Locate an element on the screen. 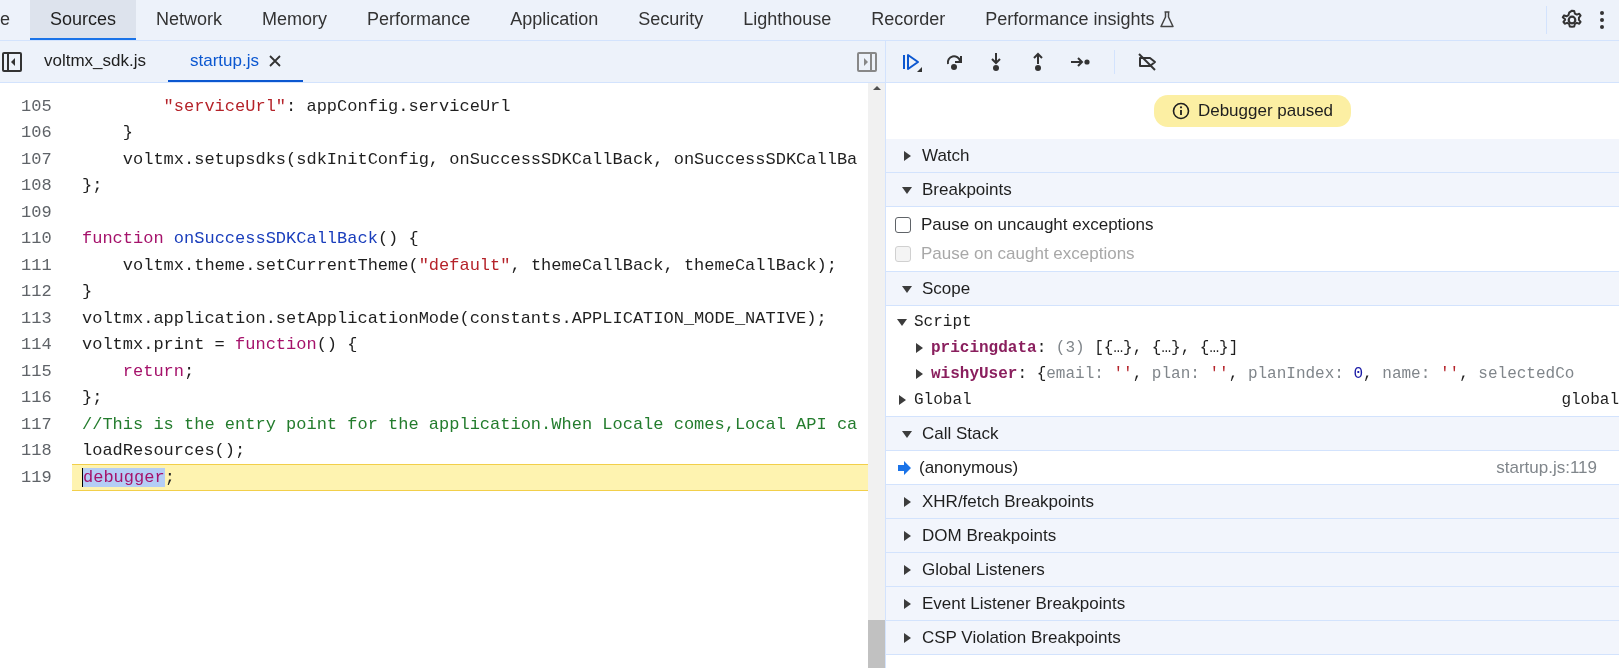  section-header: Event Listener Breakpoints is located at coordinates (1252, 604).